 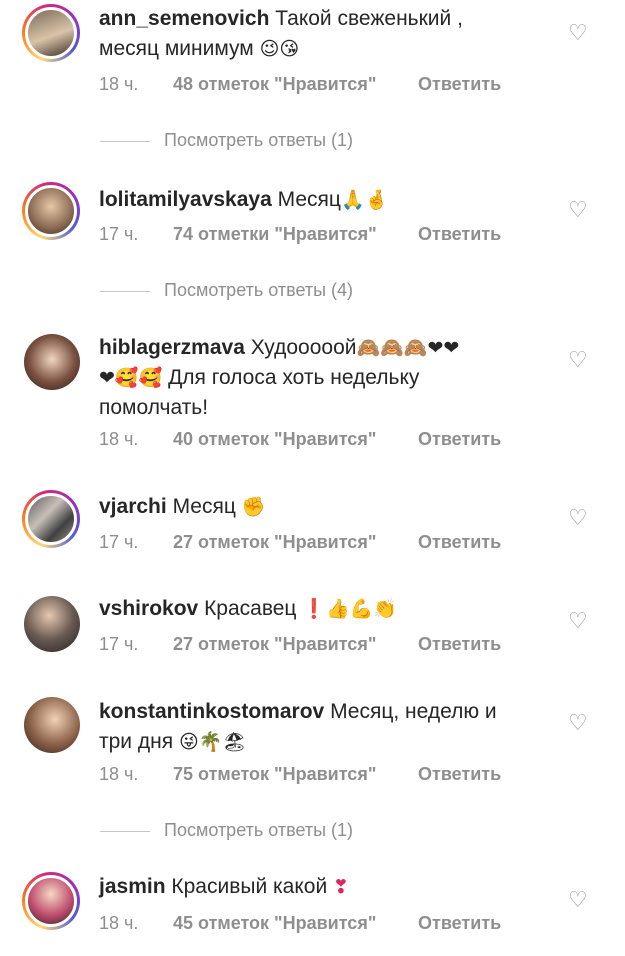 What do you see at coordinates (131, 378) in the screenshot?
I see `emoji: ❤🥰🥰` at bounding box center [131, 378].